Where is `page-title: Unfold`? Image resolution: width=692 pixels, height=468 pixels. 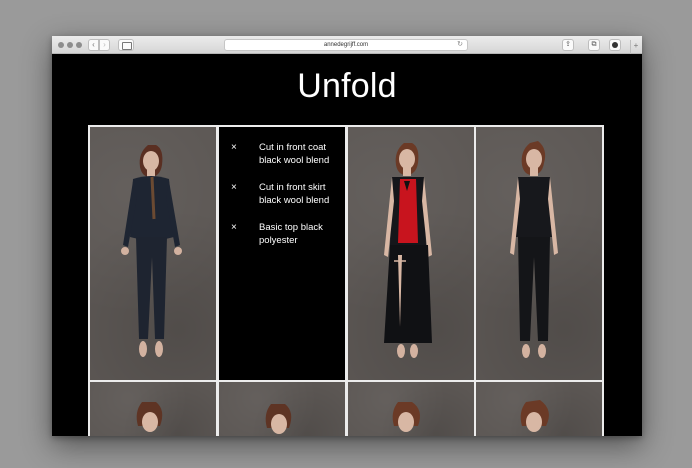
page-title: Unfold is located at coordinates (347, 86).